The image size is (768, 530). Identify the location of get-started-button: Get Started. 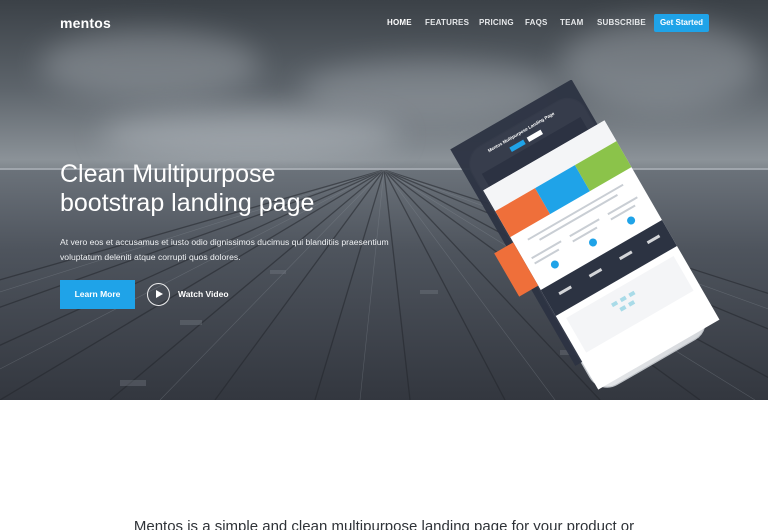
(681, 23).